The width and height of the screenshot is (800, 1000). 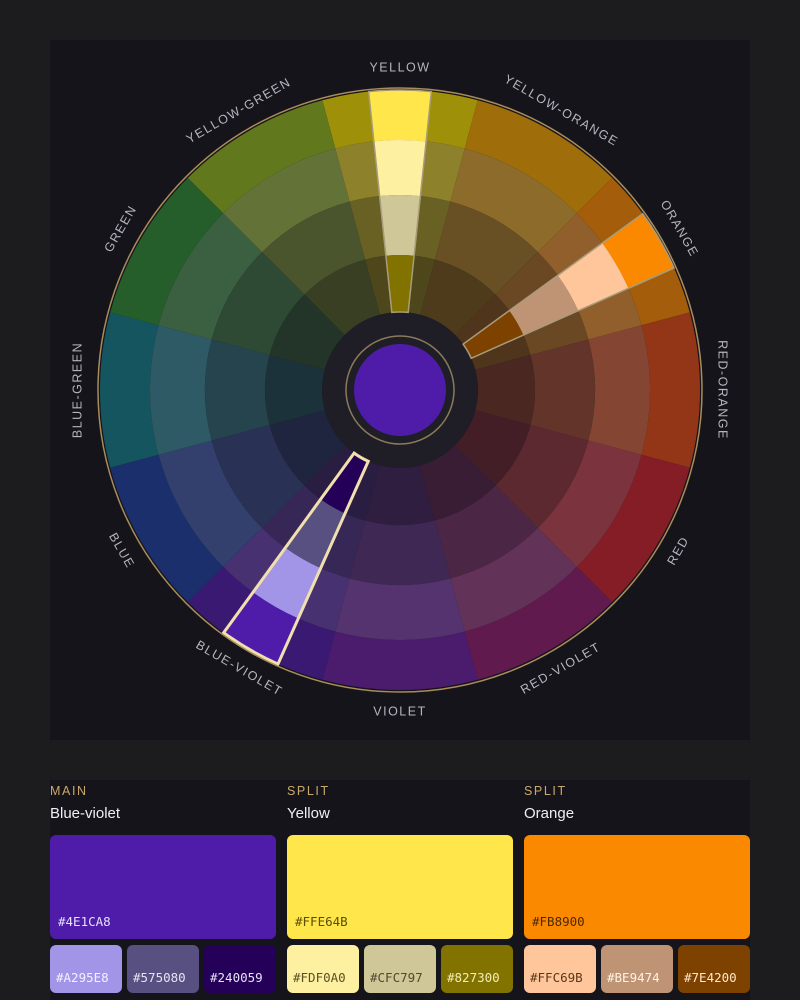 What do you see at coordinates (159, 977) in the screenshot?
I see `hex-label: #575080` at bounding box center [159, 977].